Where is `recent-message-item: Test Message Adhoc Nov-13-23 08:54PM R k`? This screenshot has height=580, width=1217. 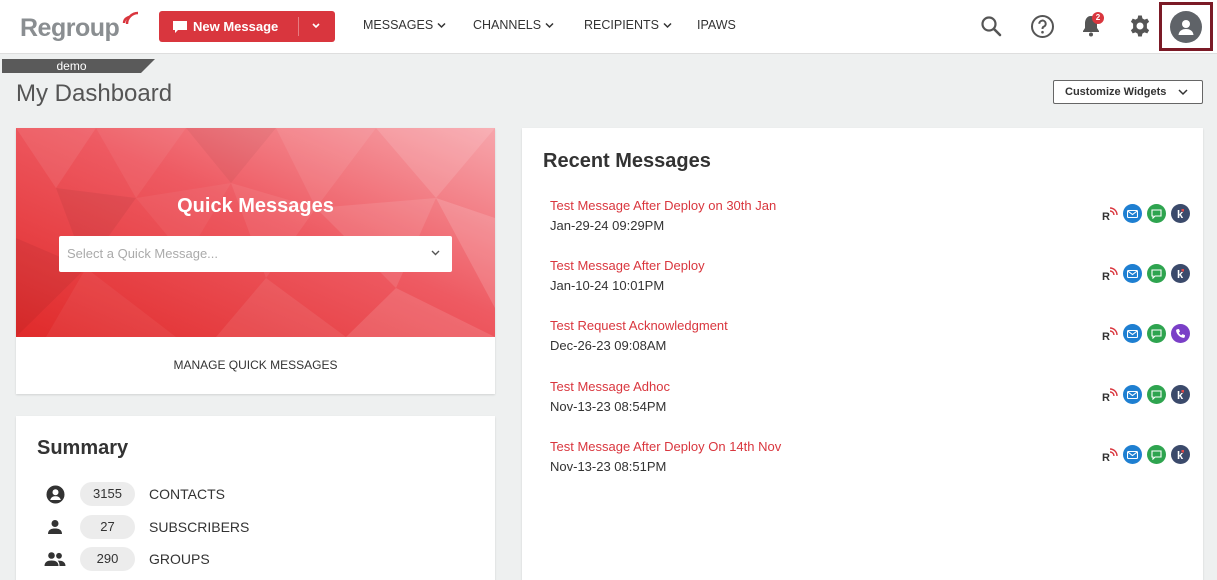 recent-message-item: Test Message Adhoc Nov-13-23 08:54PM R k is located at coordinates (870, 399).